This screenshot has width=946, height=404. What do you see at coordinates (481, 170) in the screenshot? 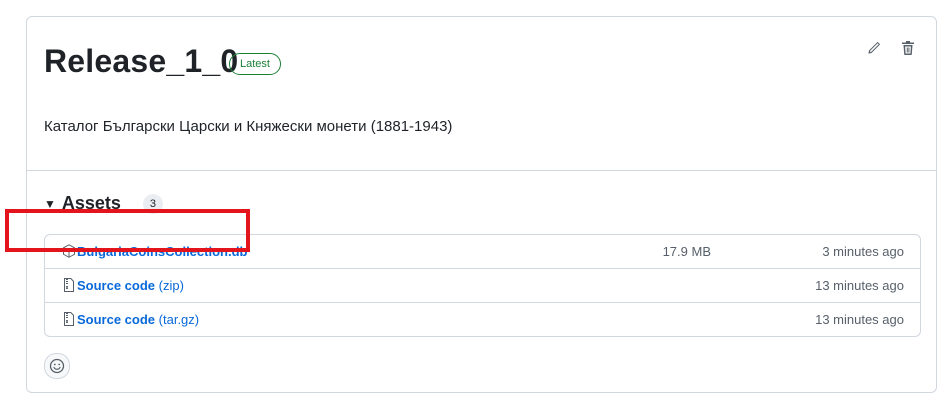
I see `section-divider` at bounding box center [481, 170].